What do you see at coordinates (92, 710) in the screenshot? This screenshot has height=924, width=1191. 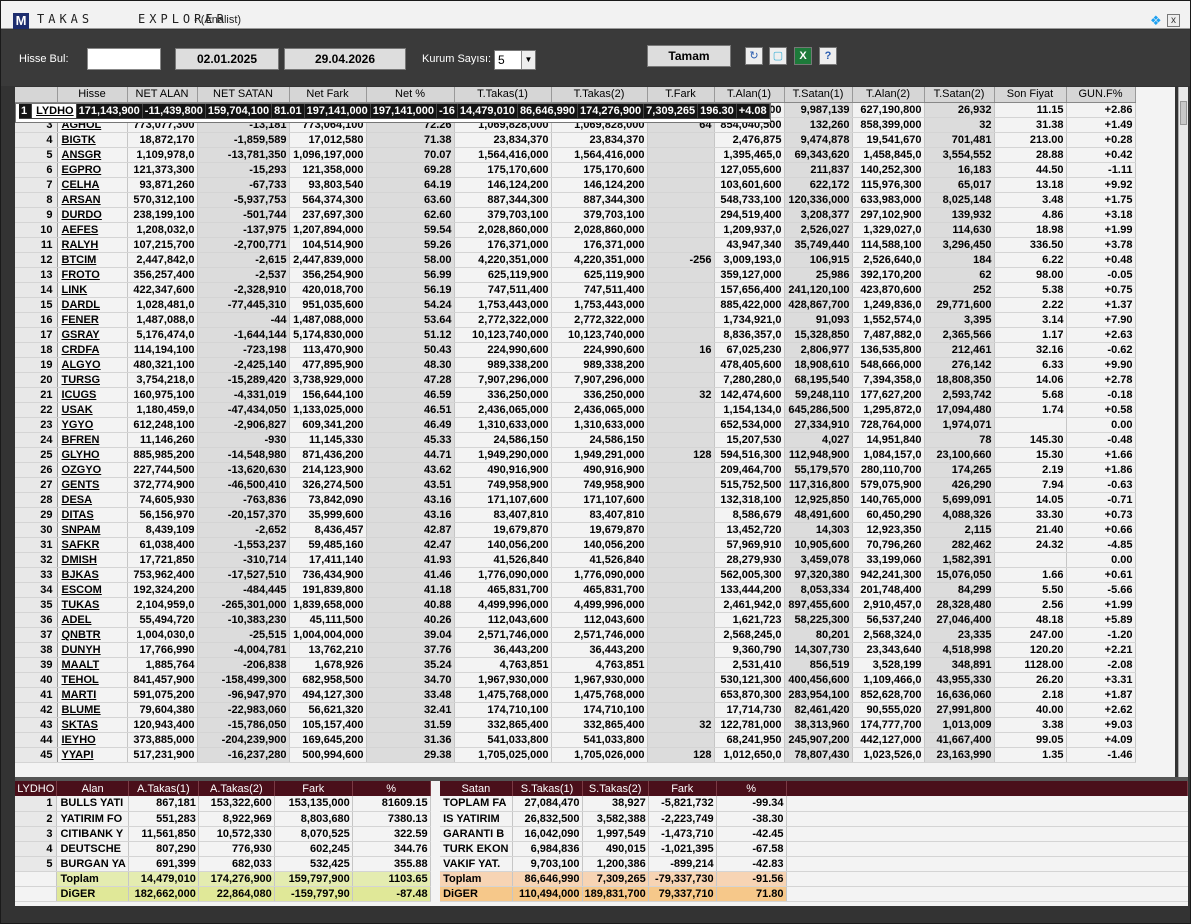 I see `stock-symbol-link: BLUME` at bounding box center [92, 710].